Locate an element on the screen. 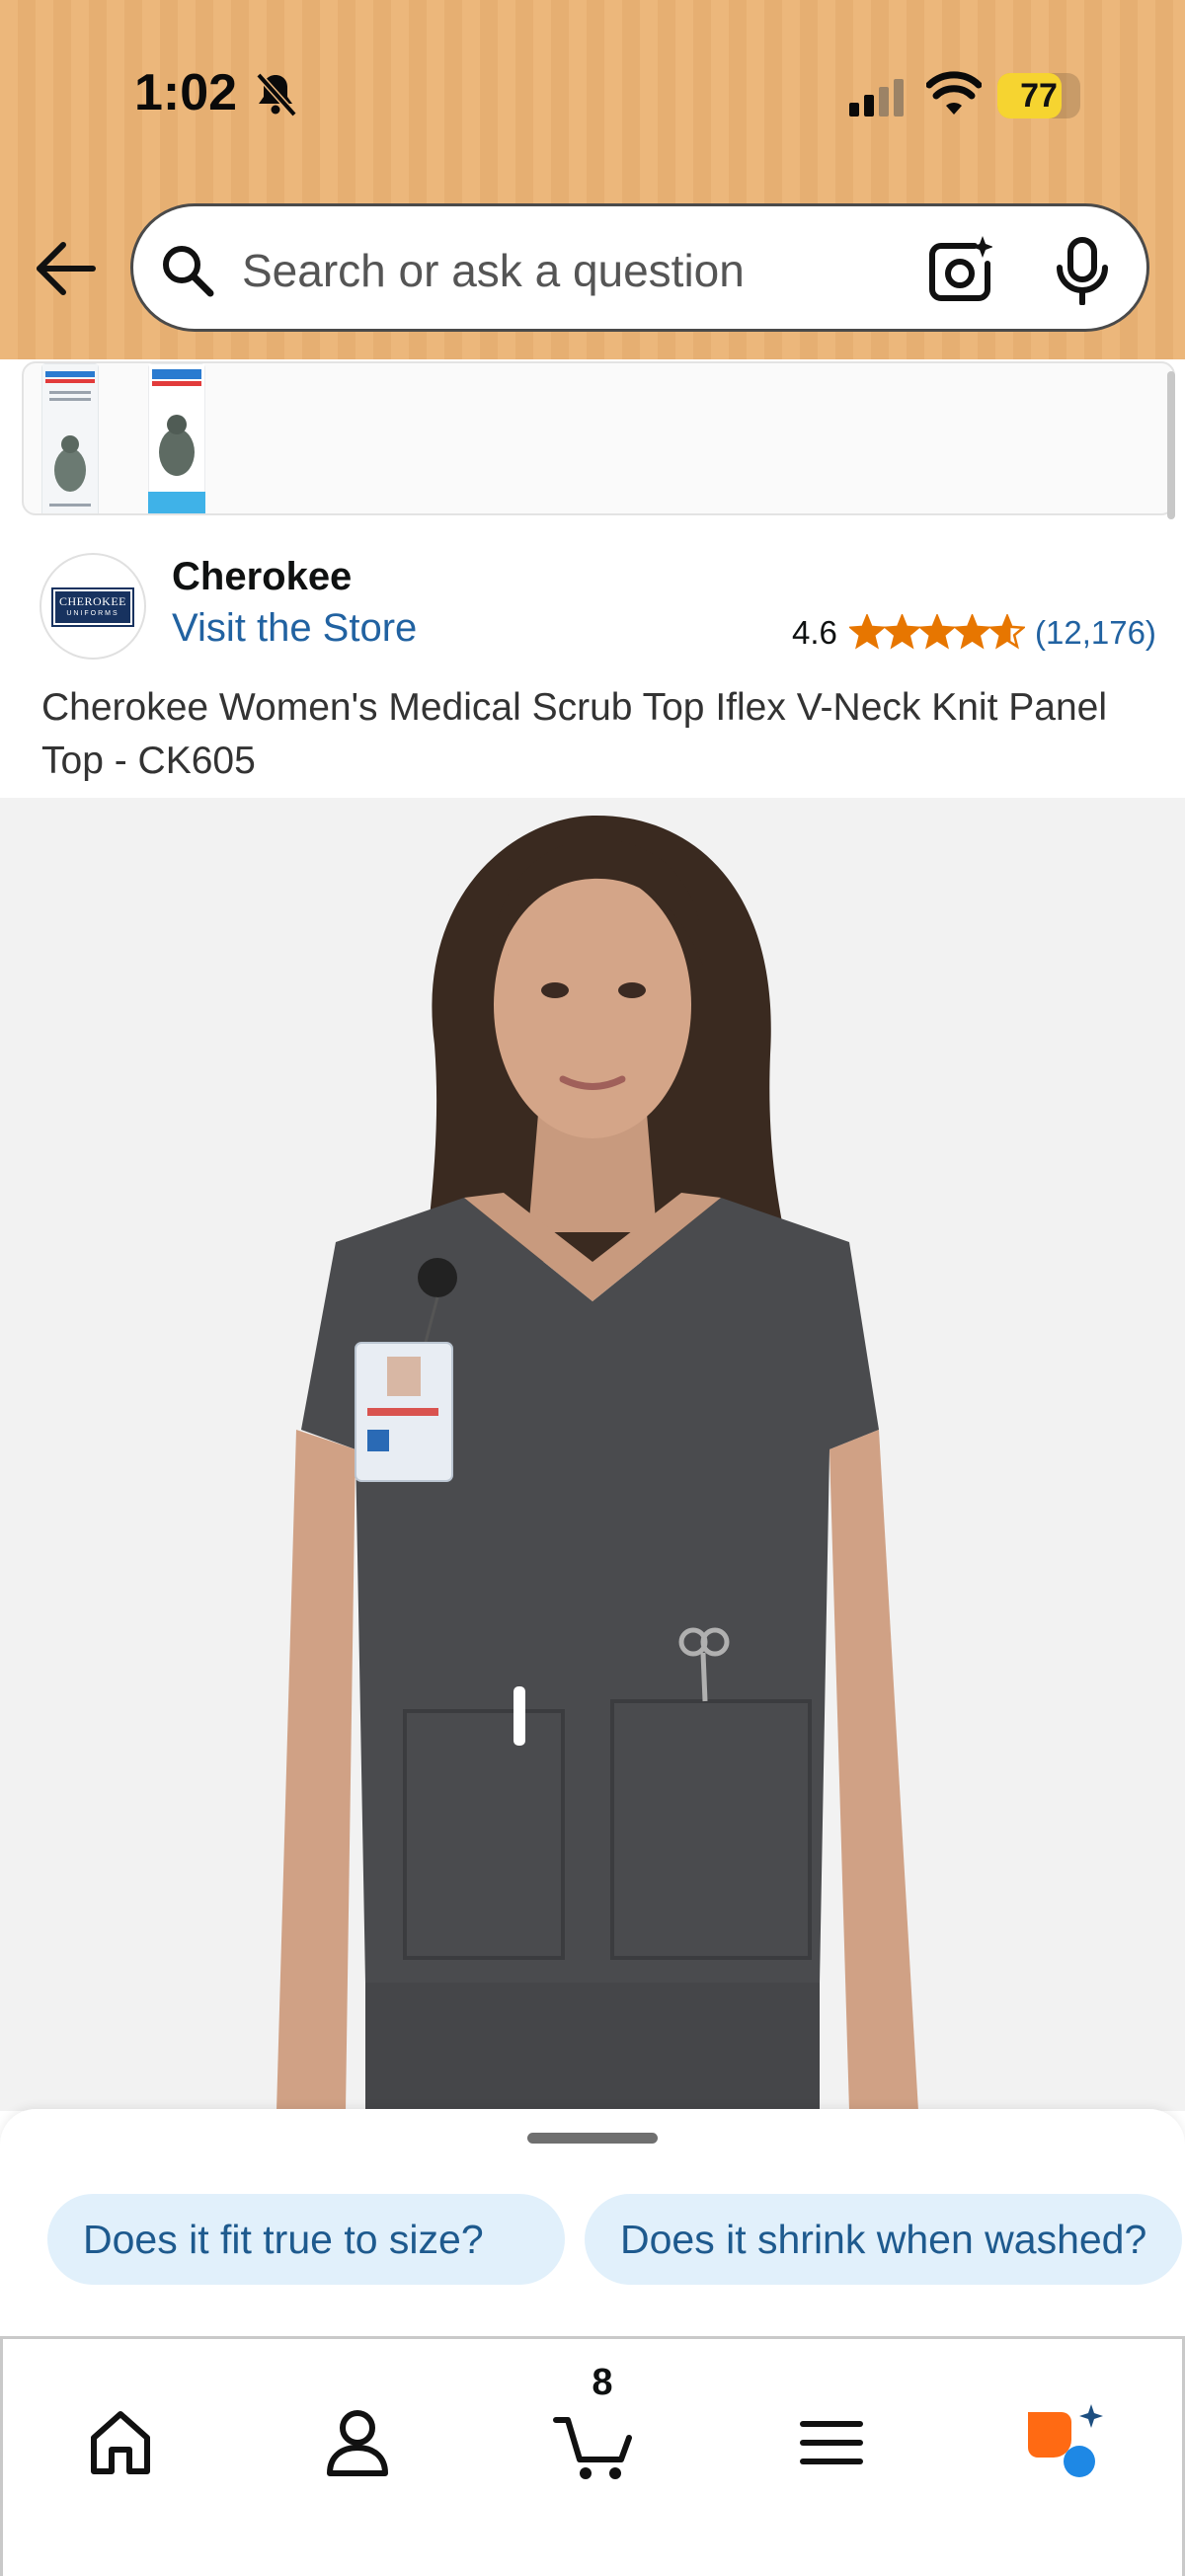 This screenshot has height=2576, width=1185. camera-icon is located at coordinates (957, 268).